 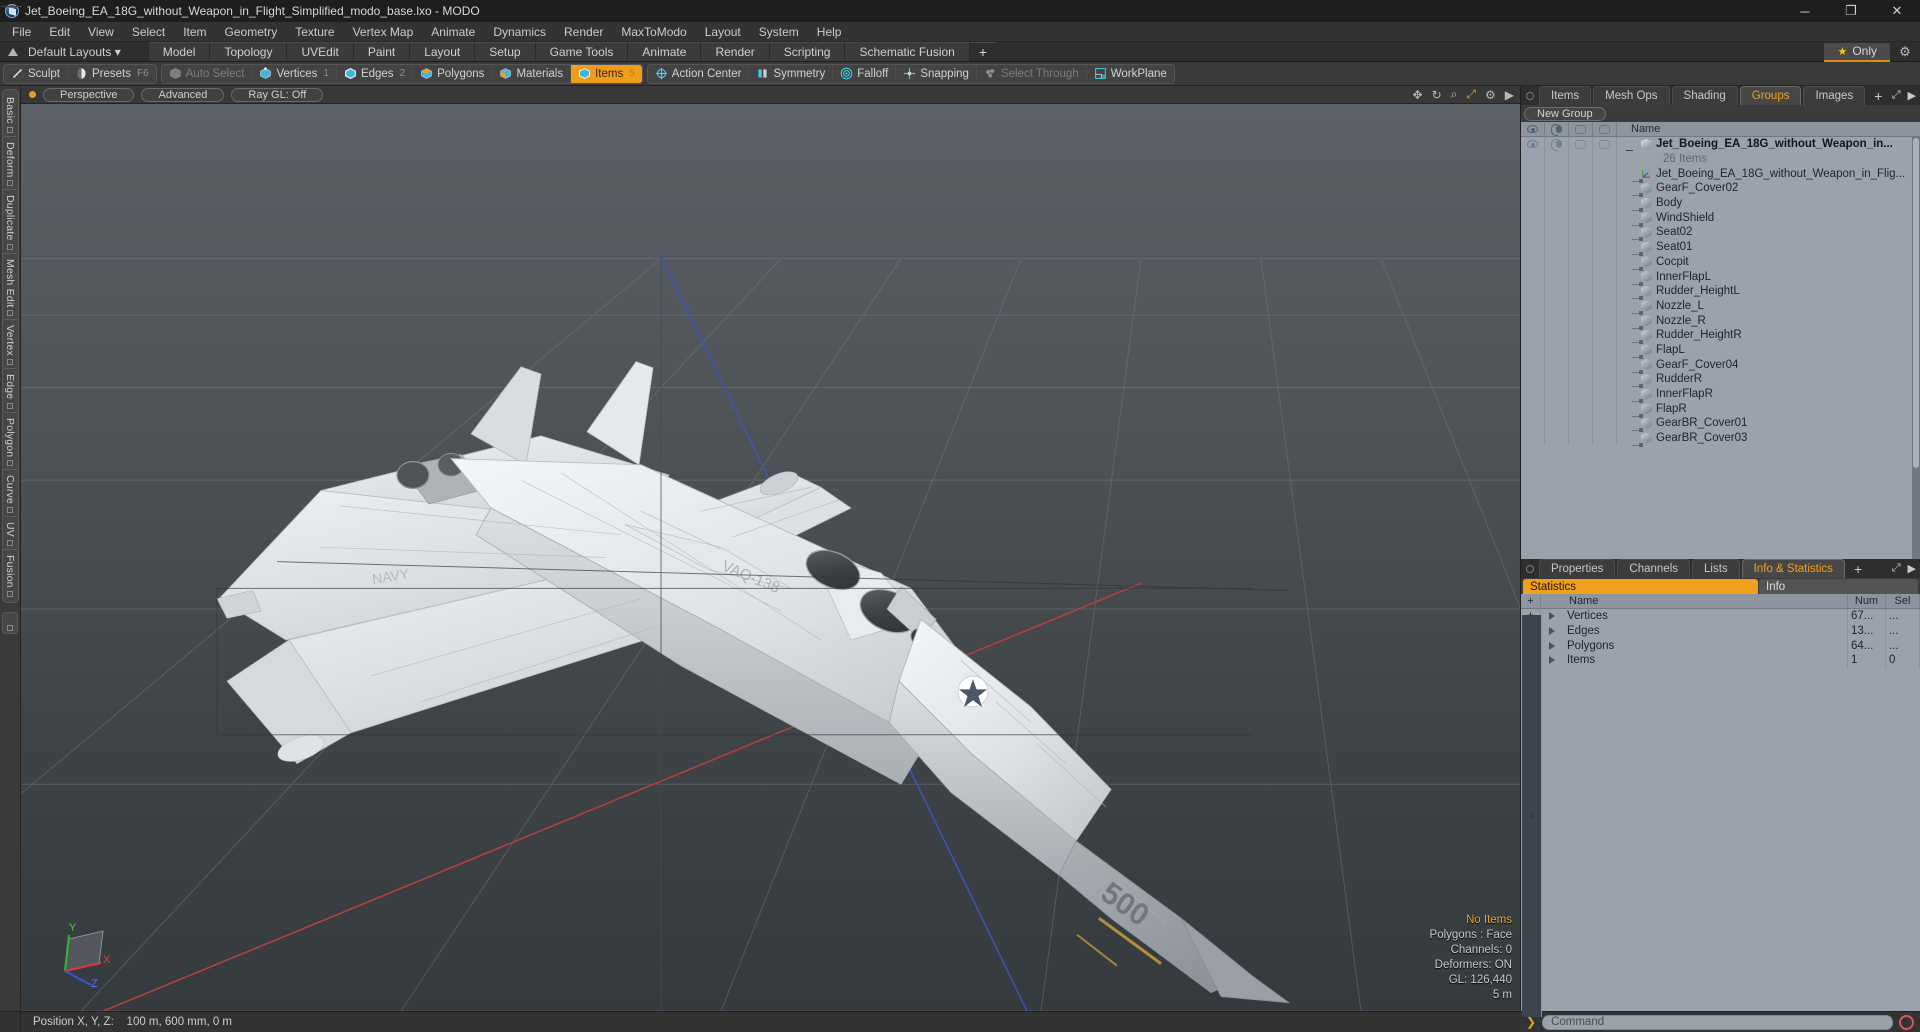 What do you see at coordinates (10, 163) in the screenshot?
I see `tool-tab-deform: Deform` at bounding box center [10, 163].